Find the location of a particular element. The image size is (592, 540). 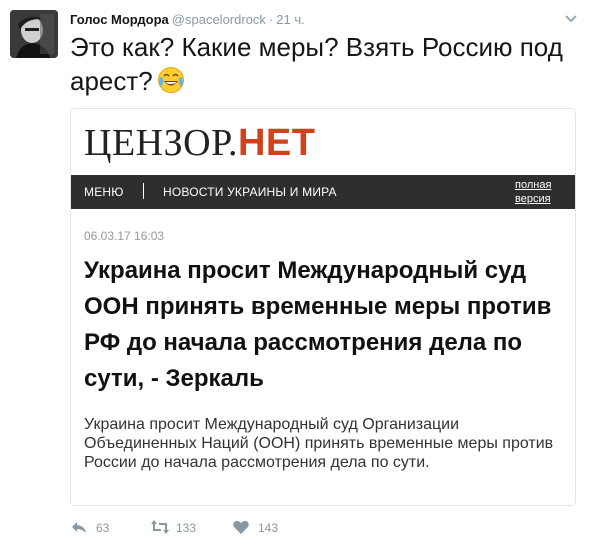

retweet-count: 133 is located at coordinates (186, 528).